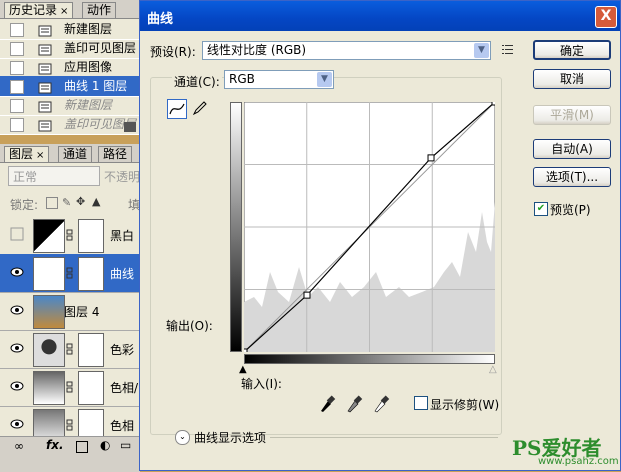 The image size is (621, 472). What do you see at coordinates (96, 201) in the screenshot?
I see `lock-all-icon: ▲` at bounding box center [96, 201].